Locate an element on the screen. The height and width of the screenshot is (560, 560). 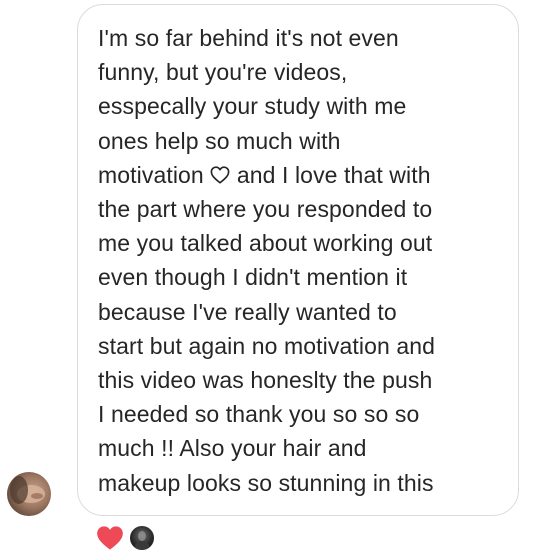
message-line: I needed so thank you so so so is located at coordinates (259, 414).